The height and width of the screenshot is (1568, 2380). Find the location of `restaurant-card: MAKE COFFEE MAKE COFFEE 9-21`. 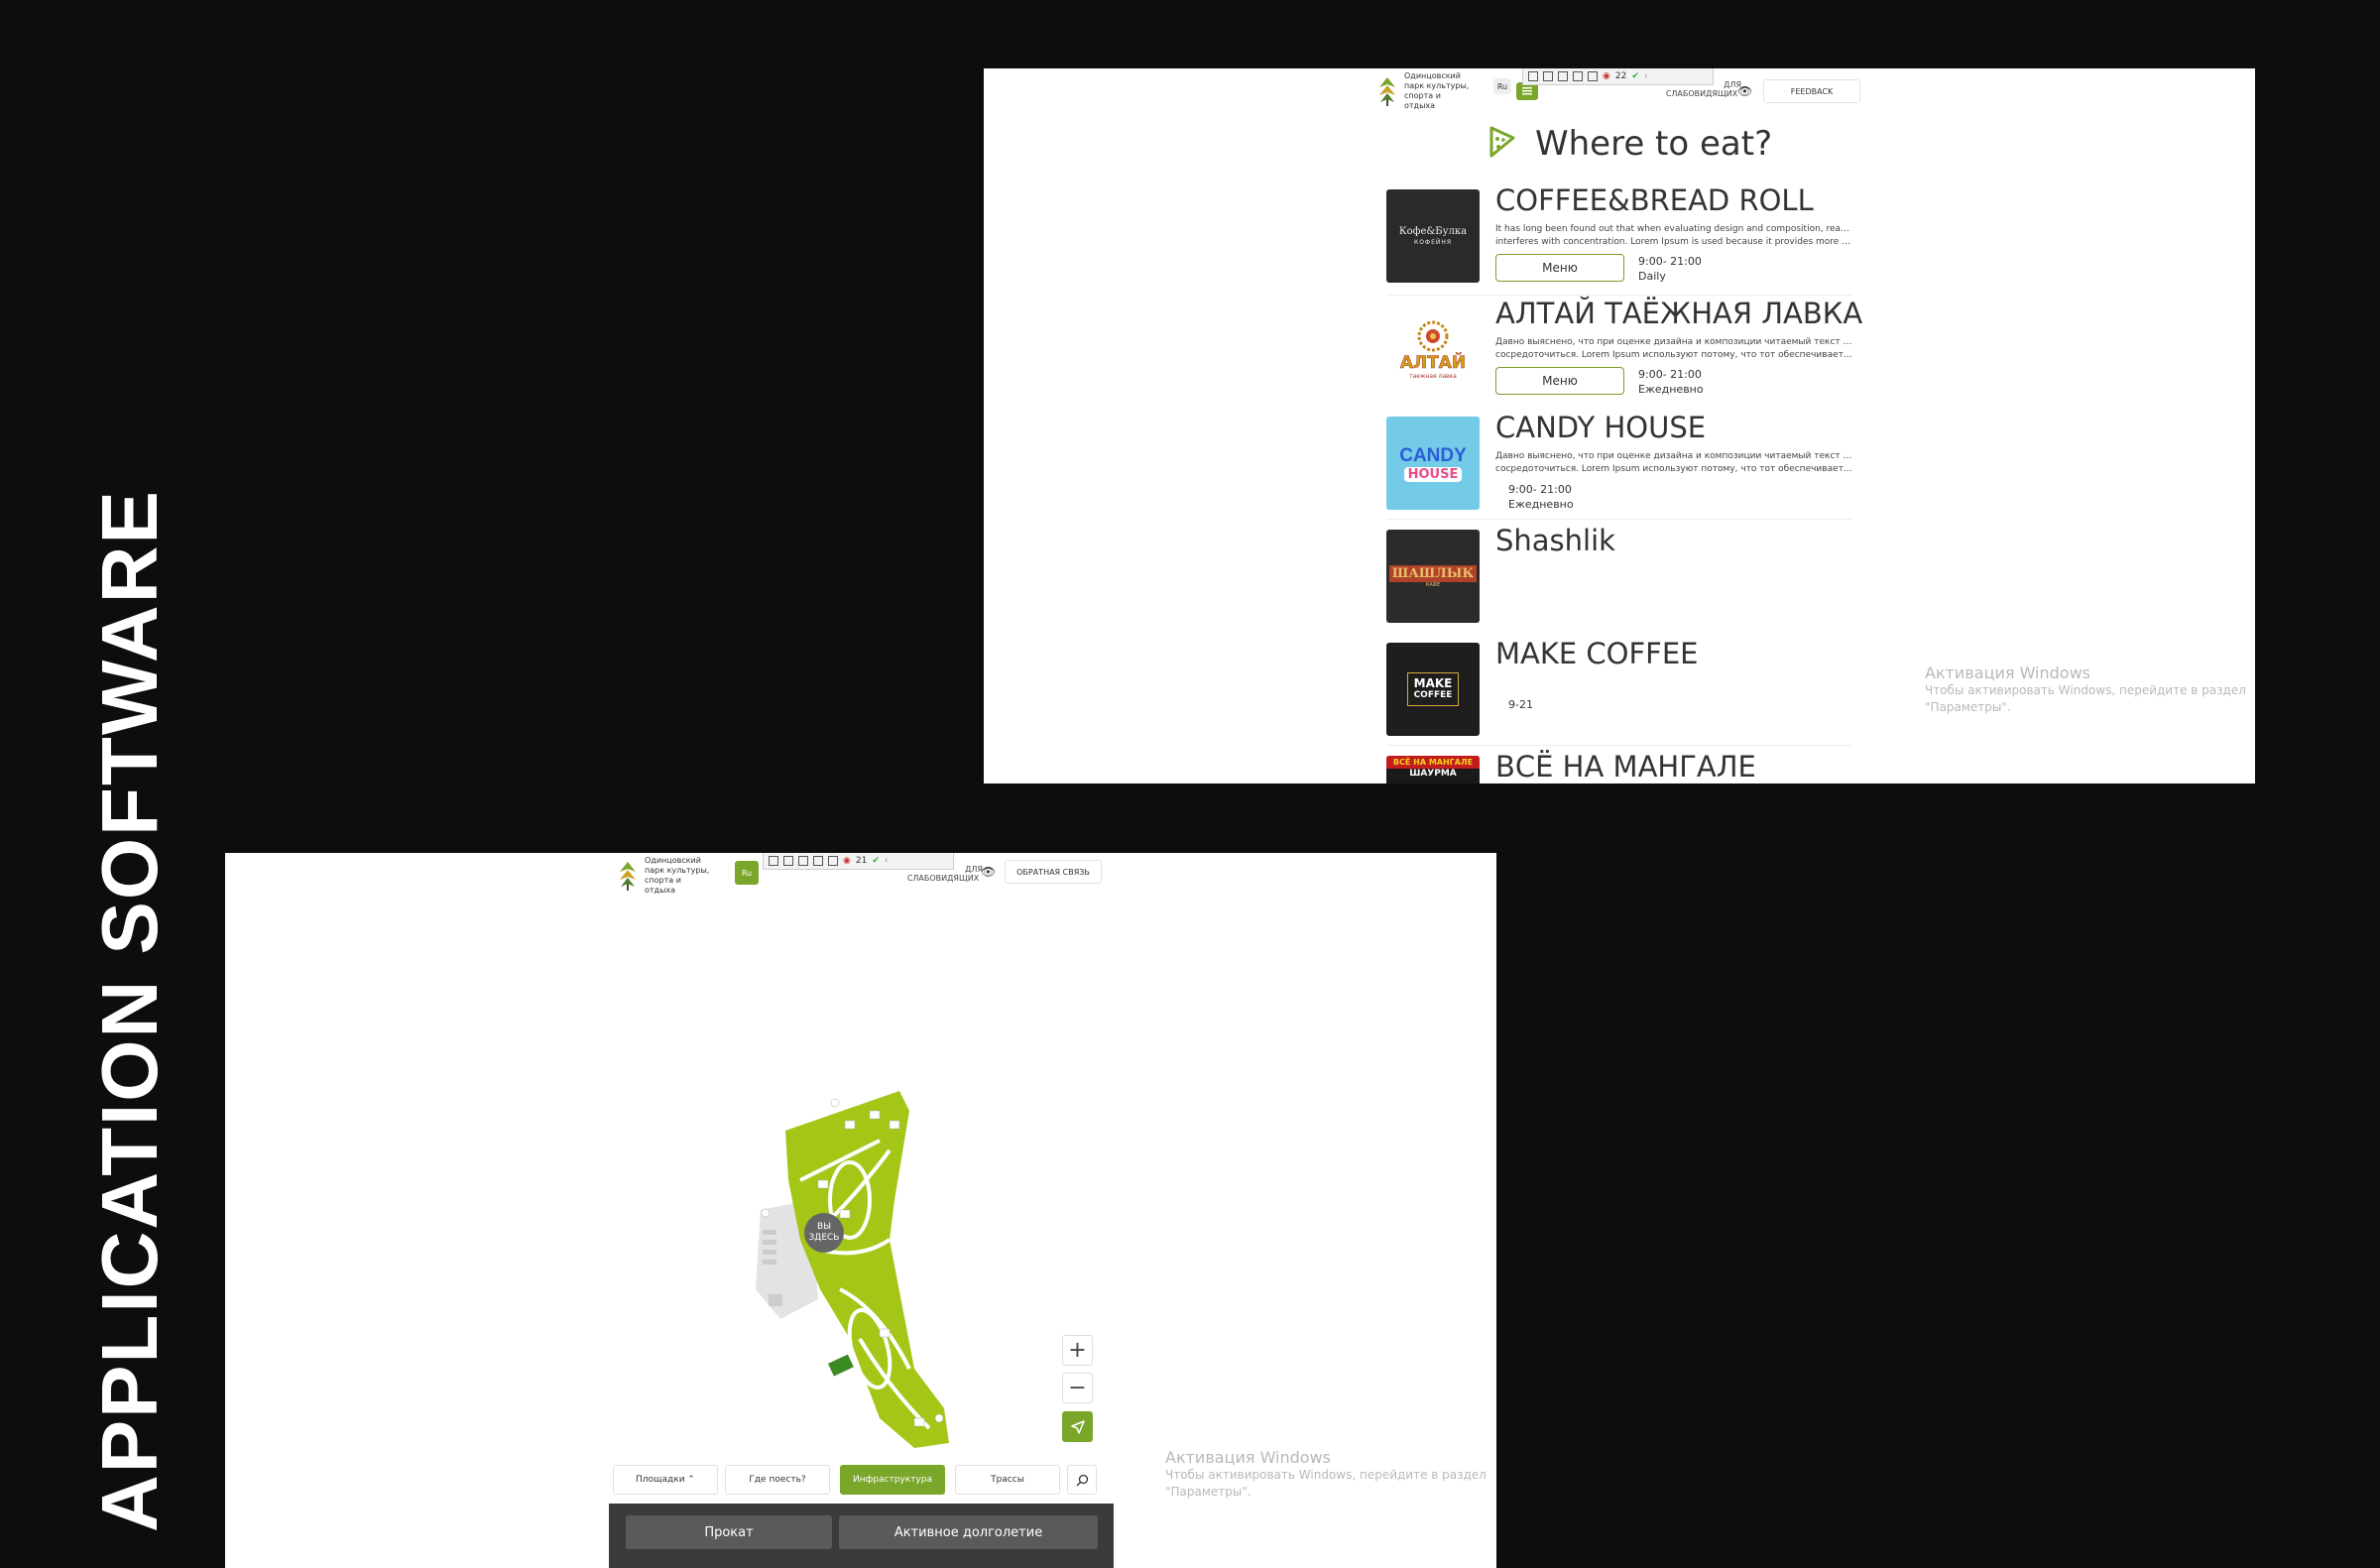

restaurant-card: MAKE COFFEE MAKE COFFEE 9-21 is located at coordinates (1624, 689).